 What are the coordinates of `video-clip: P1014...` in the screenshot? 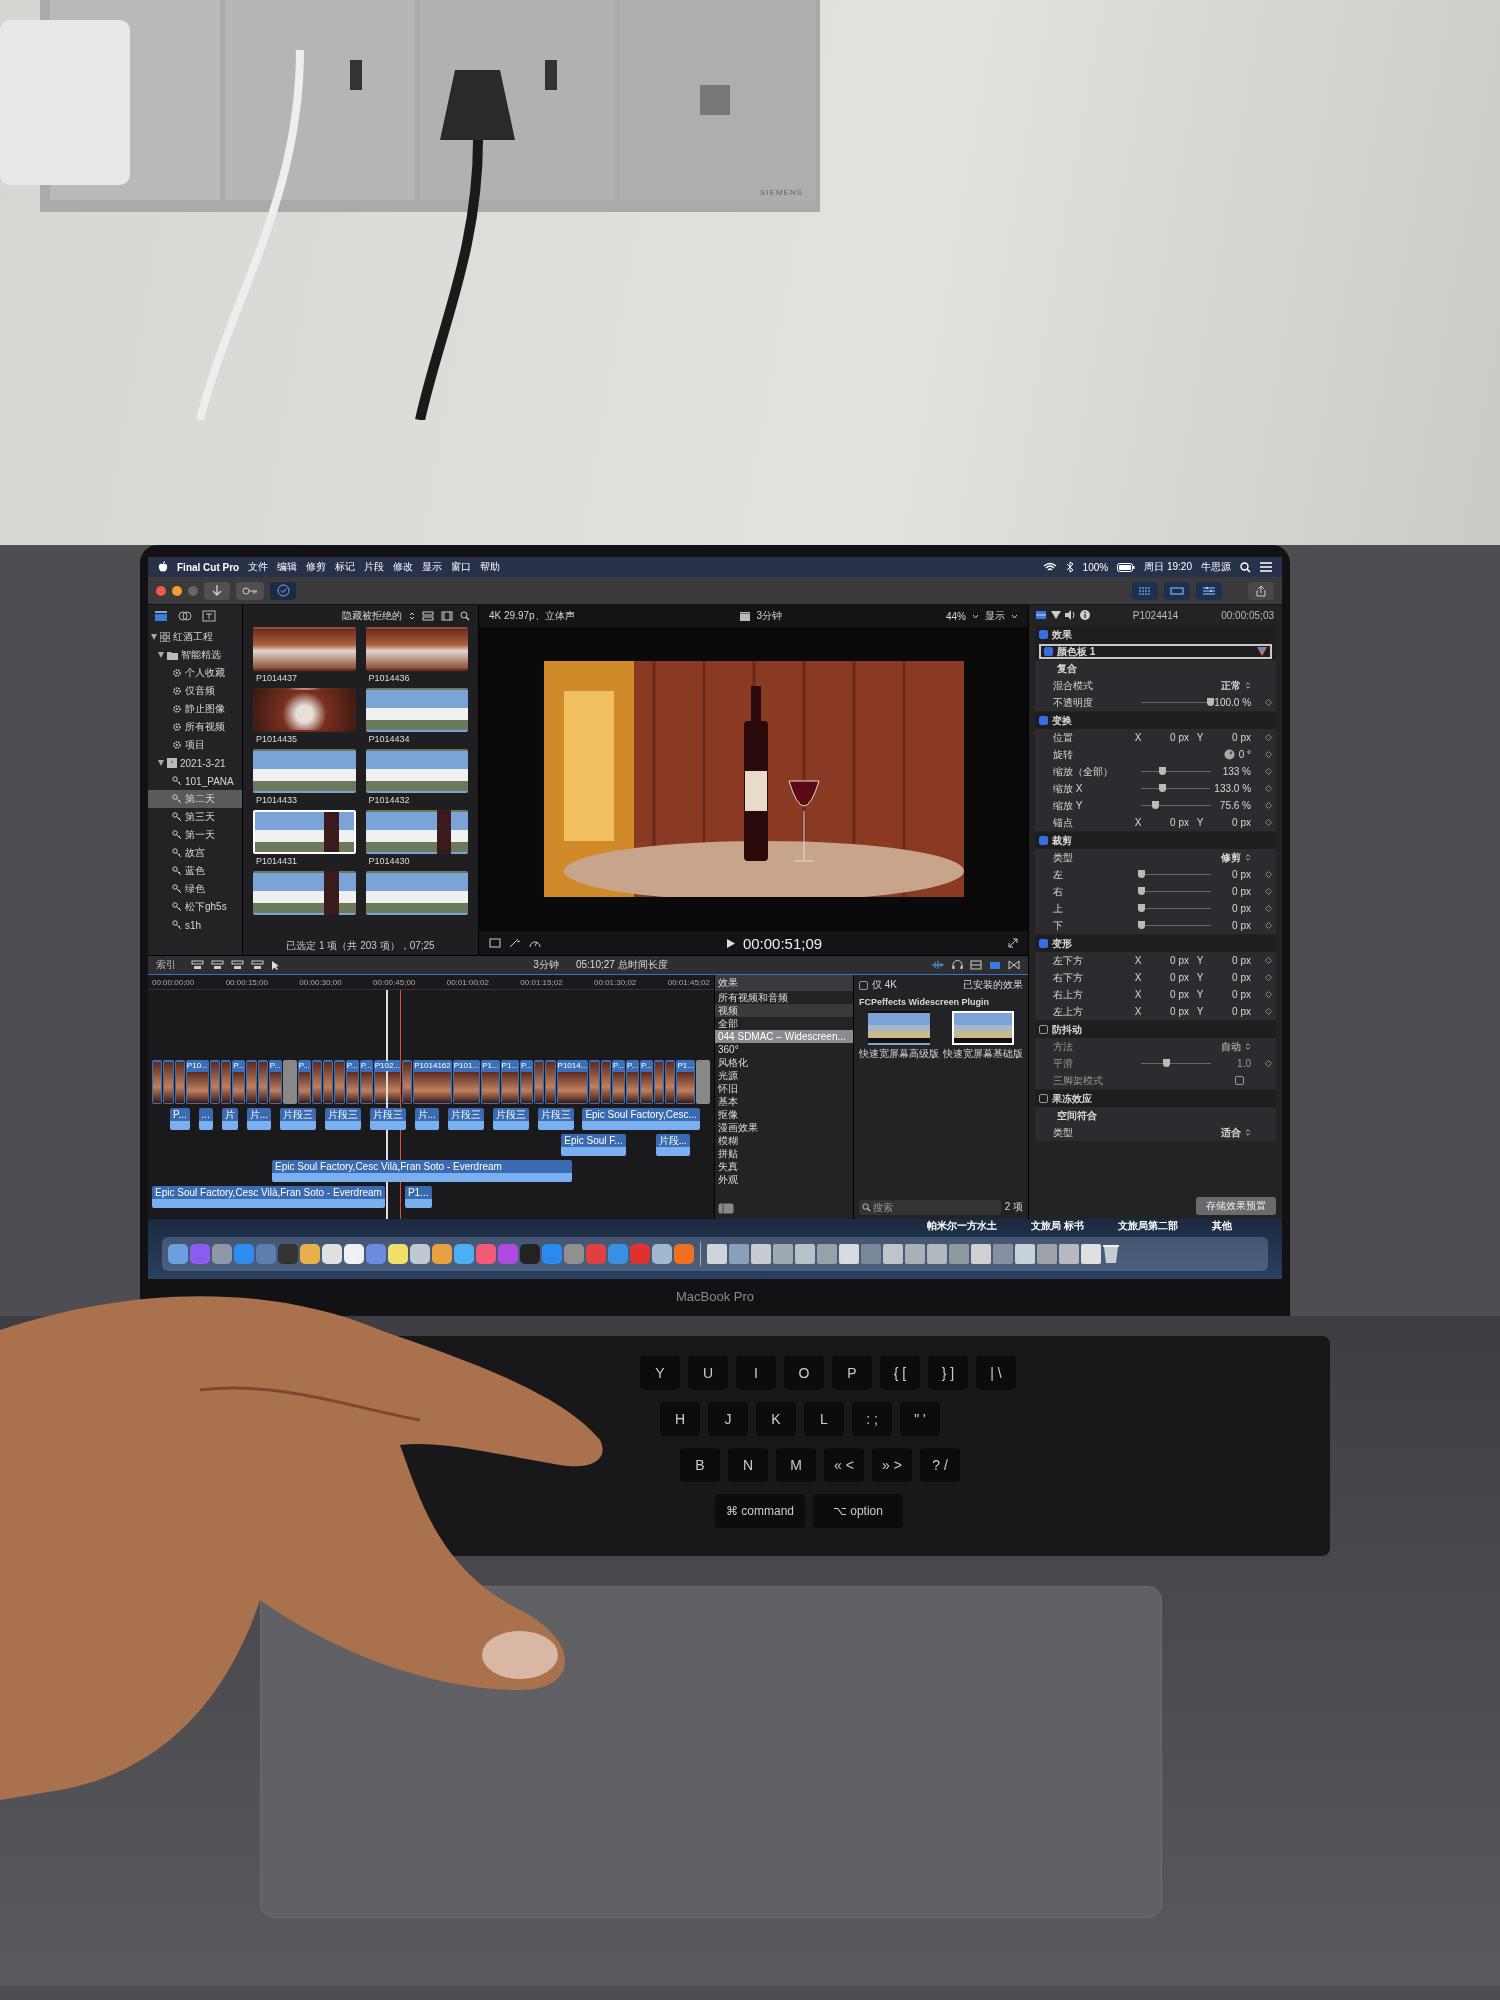 It's located at (572, 1082).